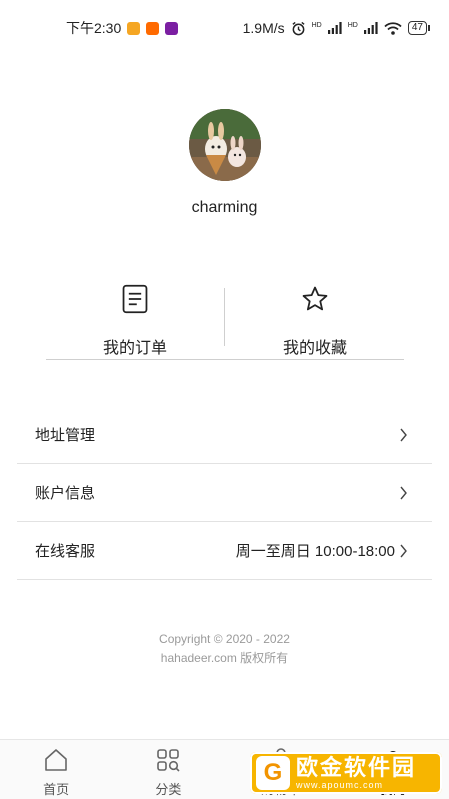 This screenshot has width=449, height=799. What do you see at coordinates (315, 551) in the screenshot?
I see `support-hours: 周一至周日 10:00-18:00` at bounding box center [315, 551].